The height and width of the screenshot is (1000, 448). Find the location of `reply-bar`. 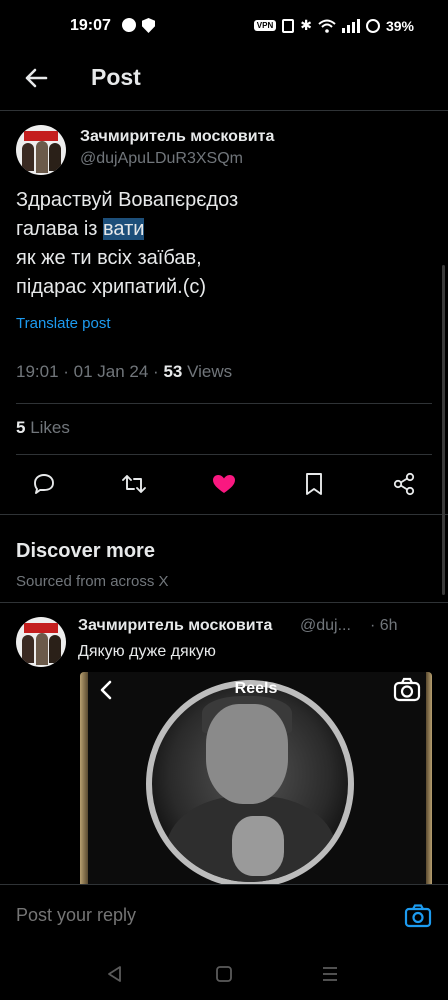

reply-bar is located at coordinates (224, 916).